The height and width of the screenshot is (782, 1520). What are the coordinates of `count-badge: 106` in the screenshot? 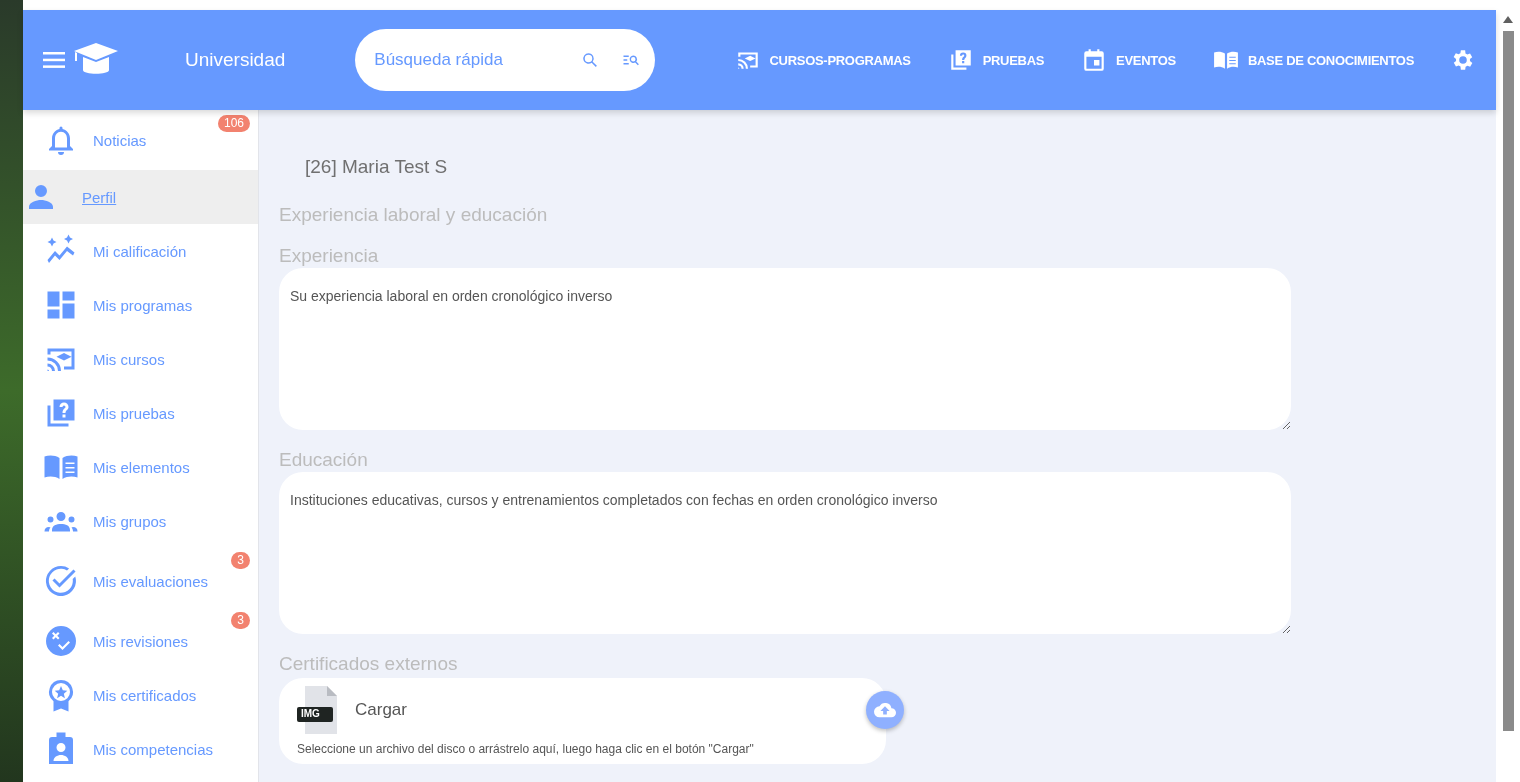 It's located at (233, 123).